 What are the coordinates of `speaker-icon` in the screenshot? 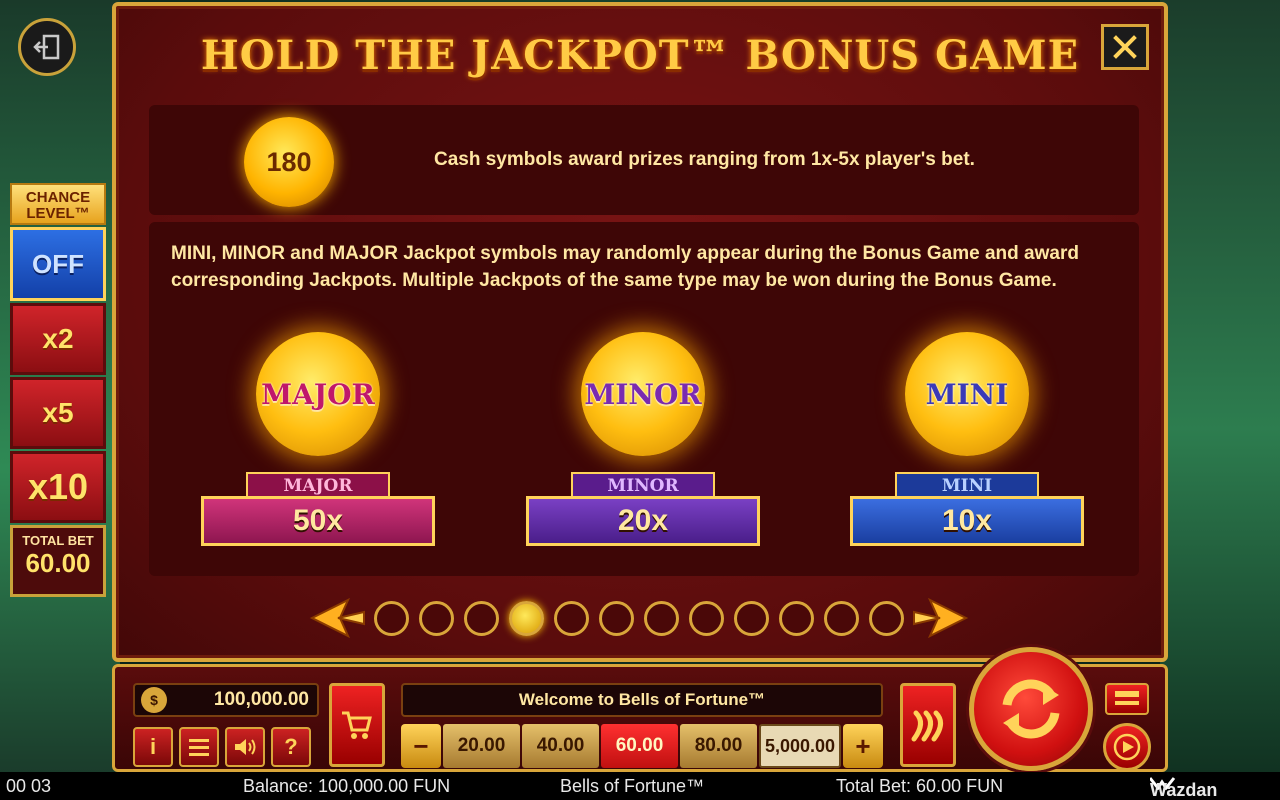 It's located at (245, 747).